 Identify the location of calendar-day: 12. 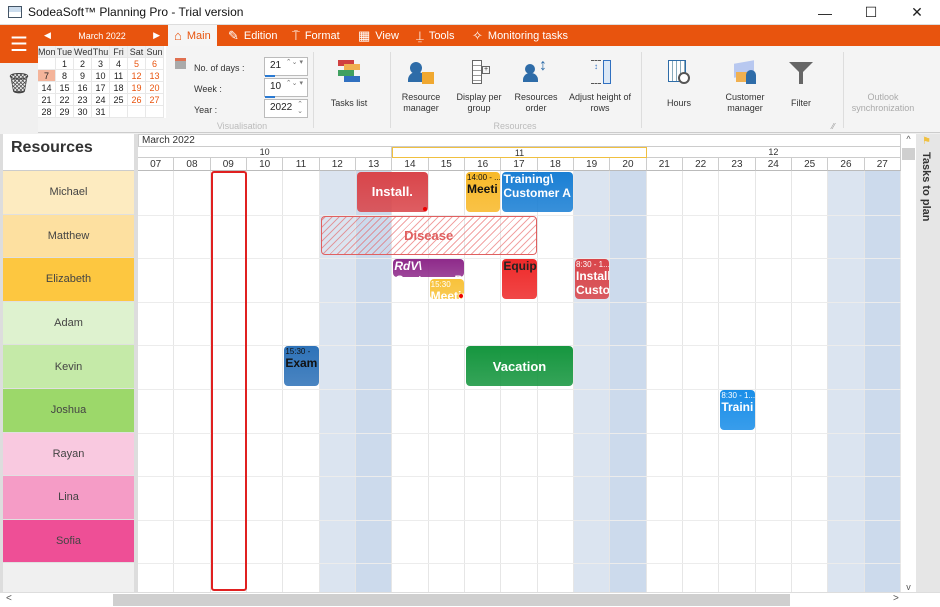
(137, 76).